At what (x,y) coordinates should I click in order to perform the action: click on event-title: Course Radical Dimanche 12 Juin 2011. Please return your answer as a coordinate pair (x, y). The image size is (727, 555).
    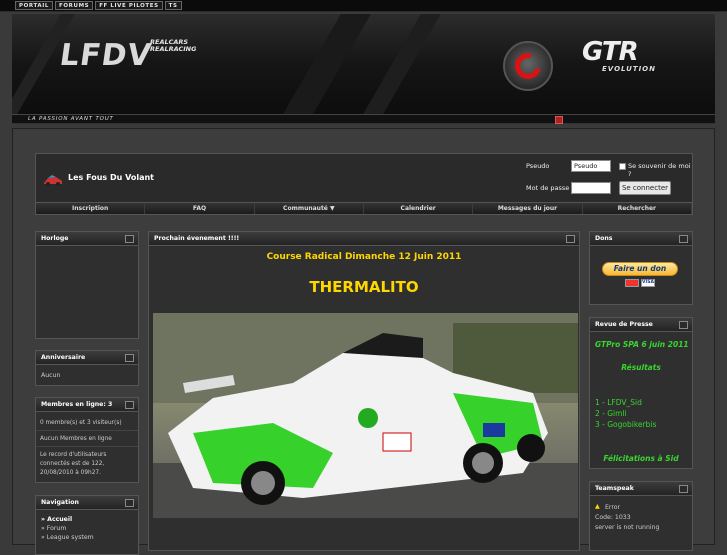
    Looking at the image, I should click on (364, 257).